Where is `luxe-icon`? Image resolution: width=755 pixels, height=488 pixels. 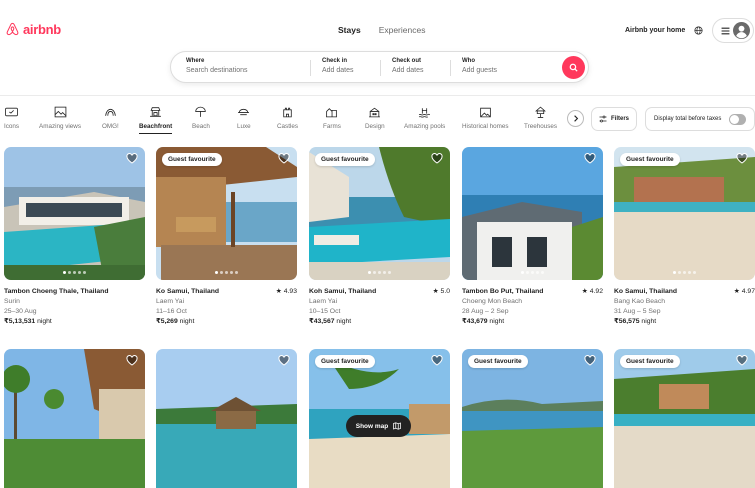
luxe-icon is located at coordinates (244, 112).